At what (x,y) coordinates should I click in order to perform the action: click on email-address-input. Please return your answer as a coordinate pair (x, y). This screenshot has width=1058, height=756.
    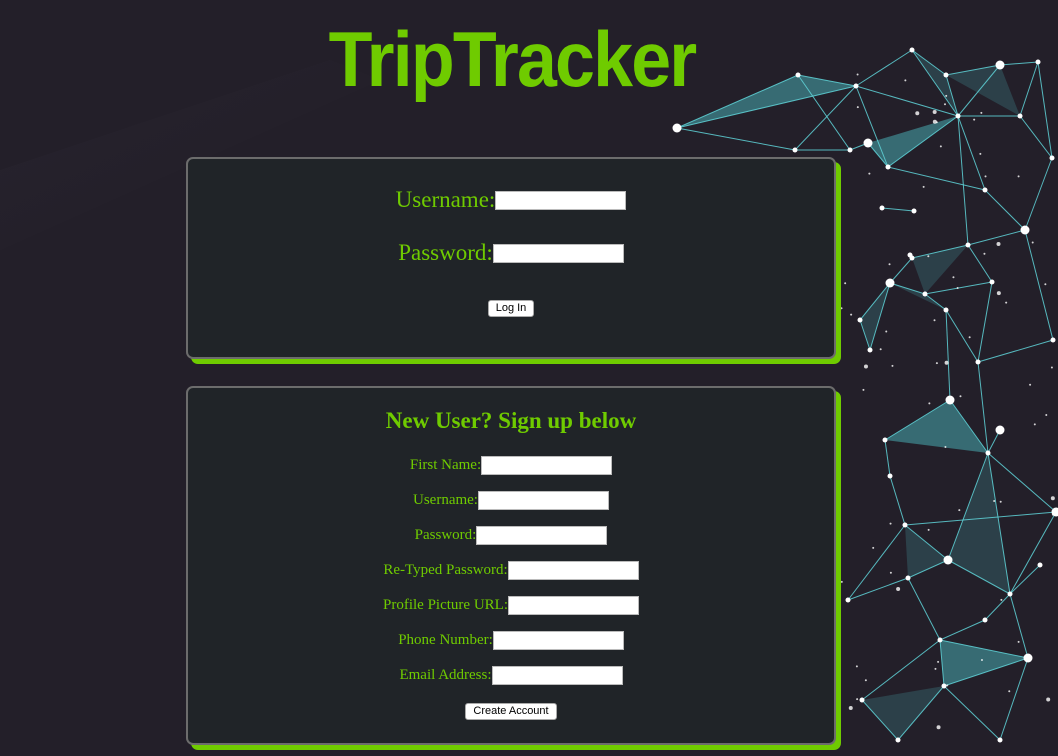
    Looking at the image, I should click on (557, 675).